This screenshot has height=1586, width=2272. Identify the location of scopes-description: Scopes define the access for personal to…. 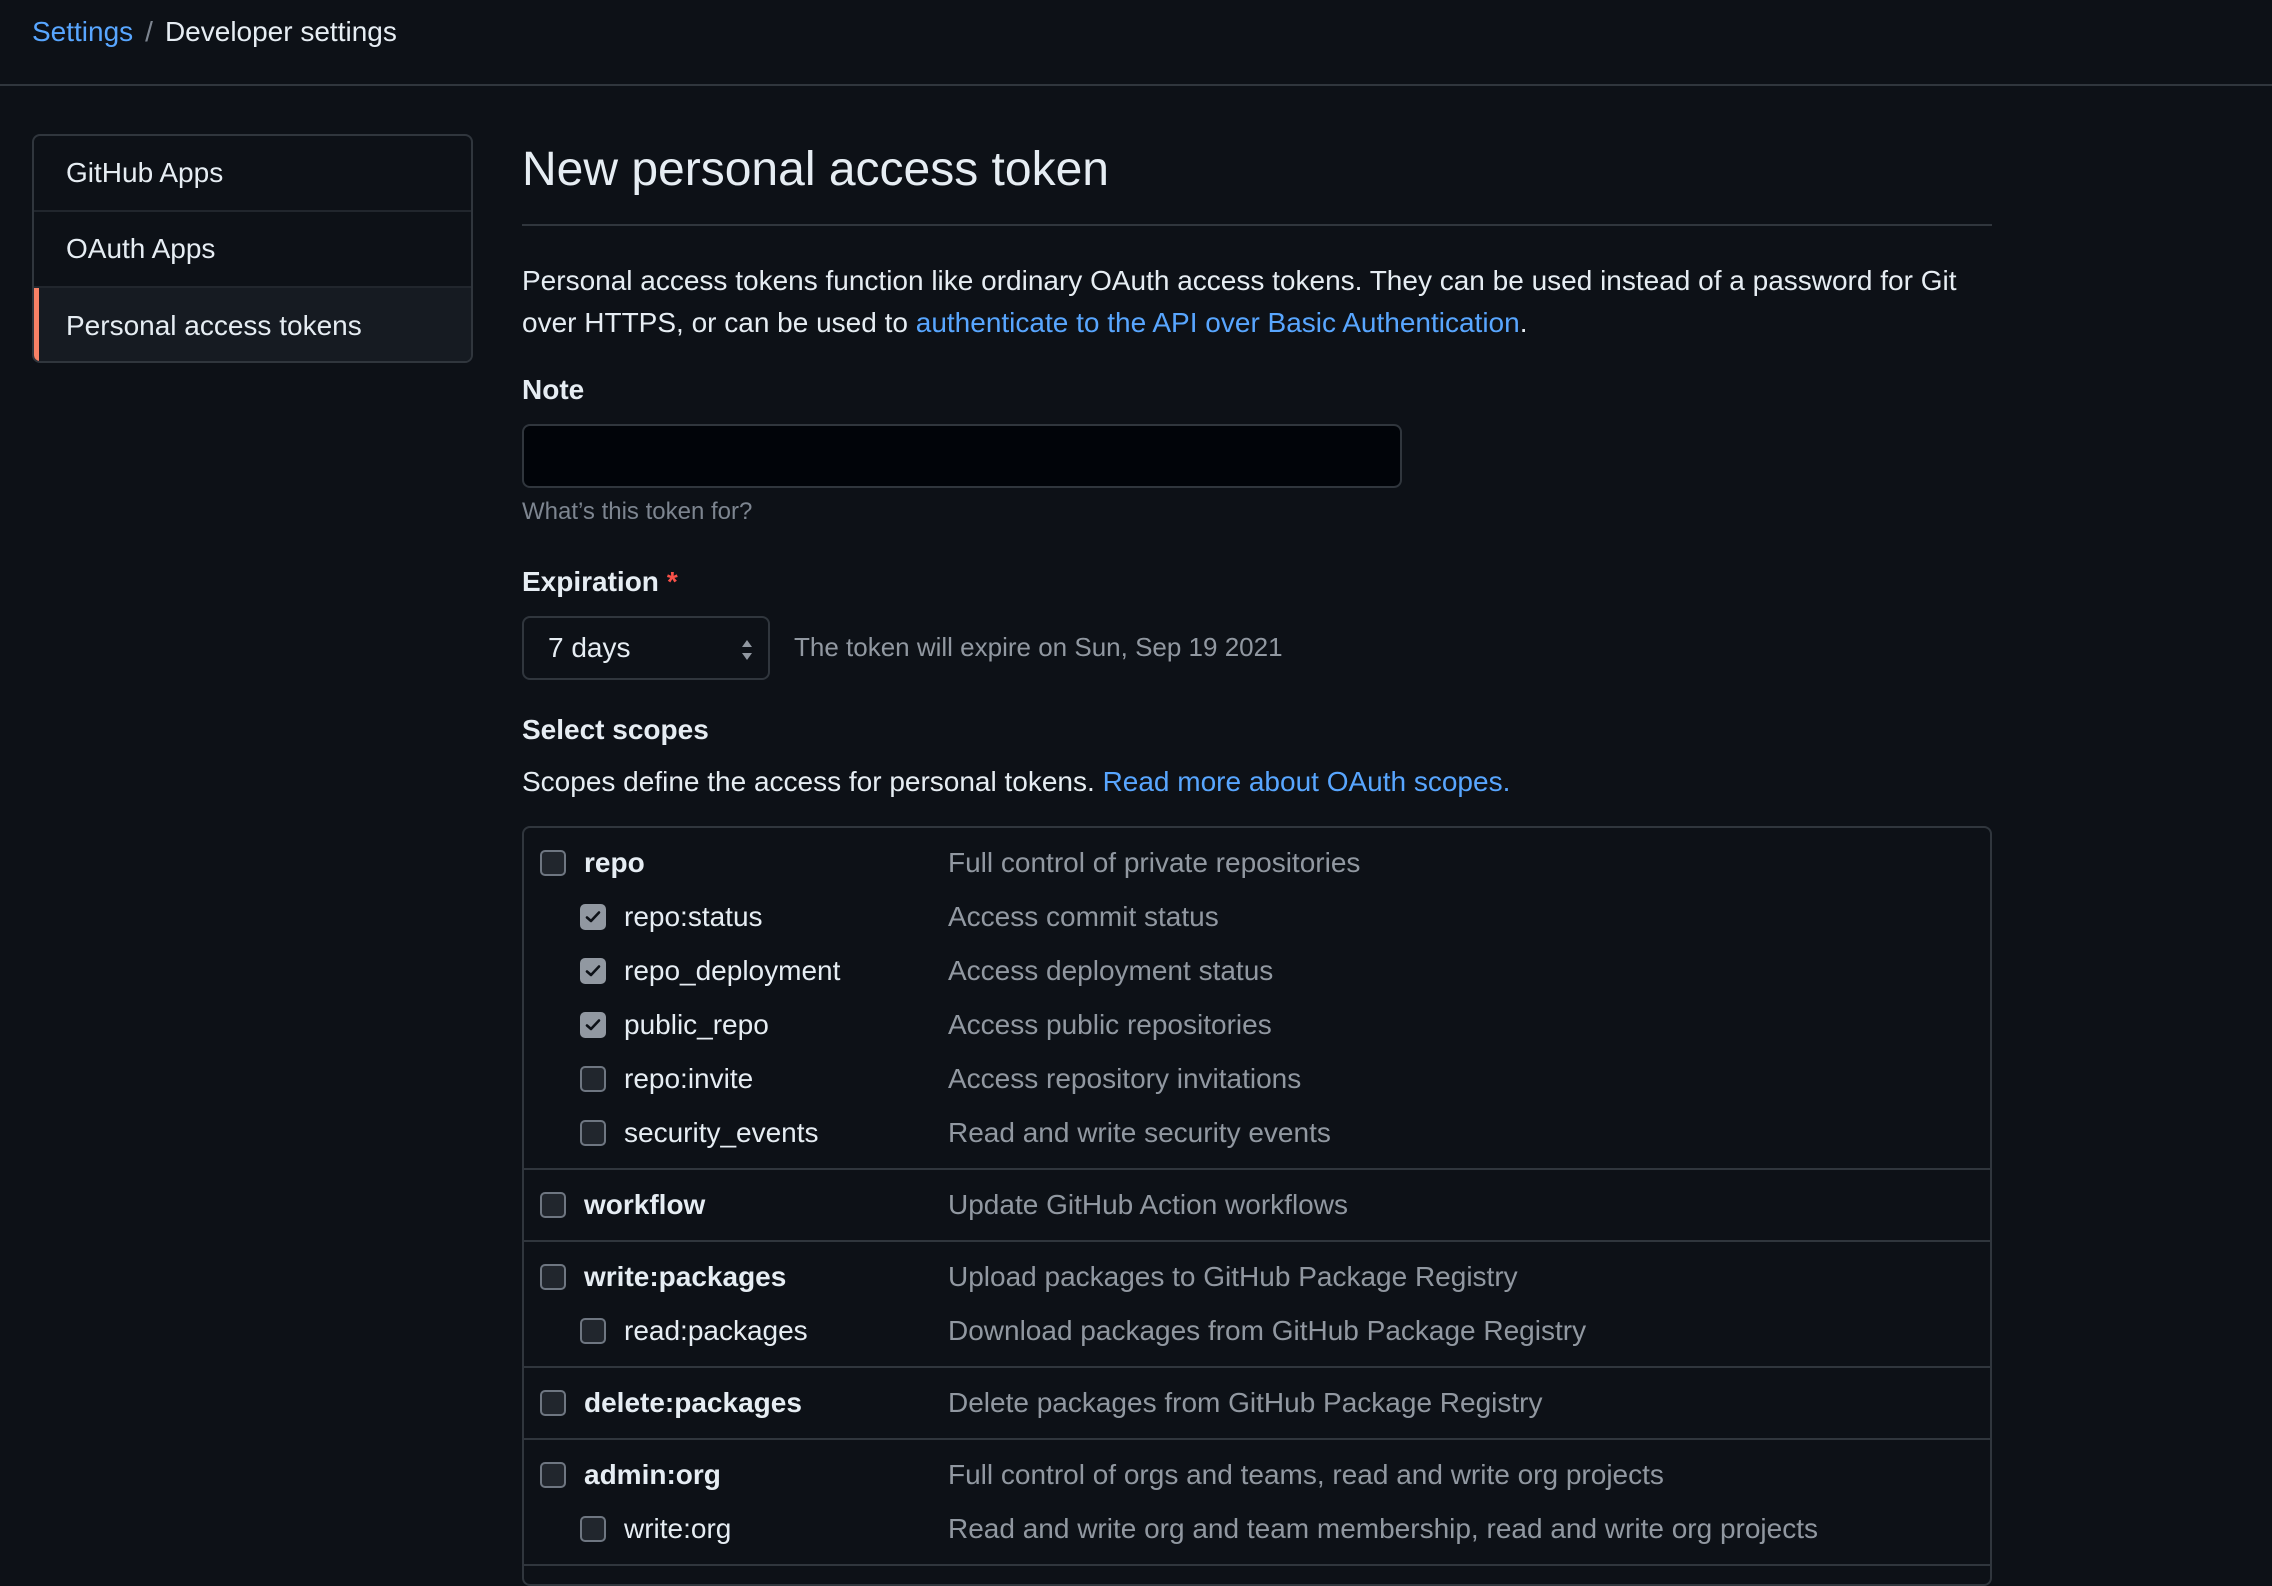
(1016, 782).